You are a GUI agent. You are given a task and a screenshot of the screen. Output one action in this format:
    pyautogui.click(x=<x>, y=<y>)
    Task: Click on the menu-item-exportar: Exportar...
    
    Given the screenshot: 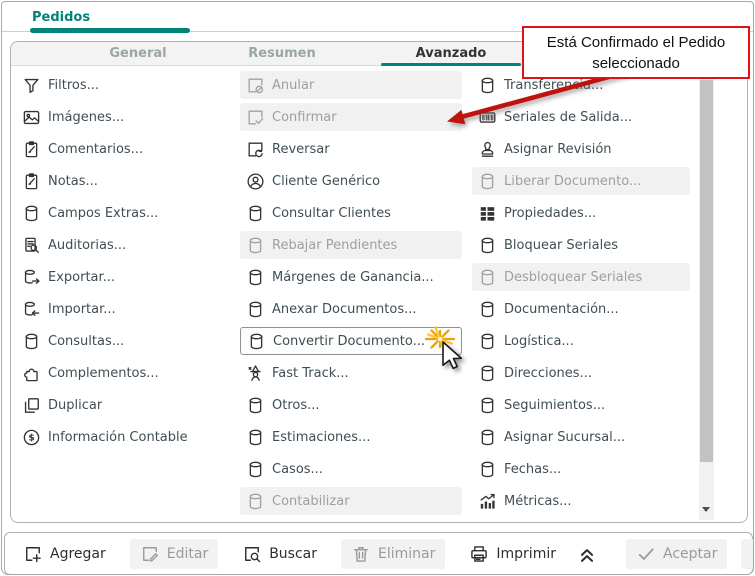 What is the action you would take?
    pyautogui.click(x=126, y=277)
    